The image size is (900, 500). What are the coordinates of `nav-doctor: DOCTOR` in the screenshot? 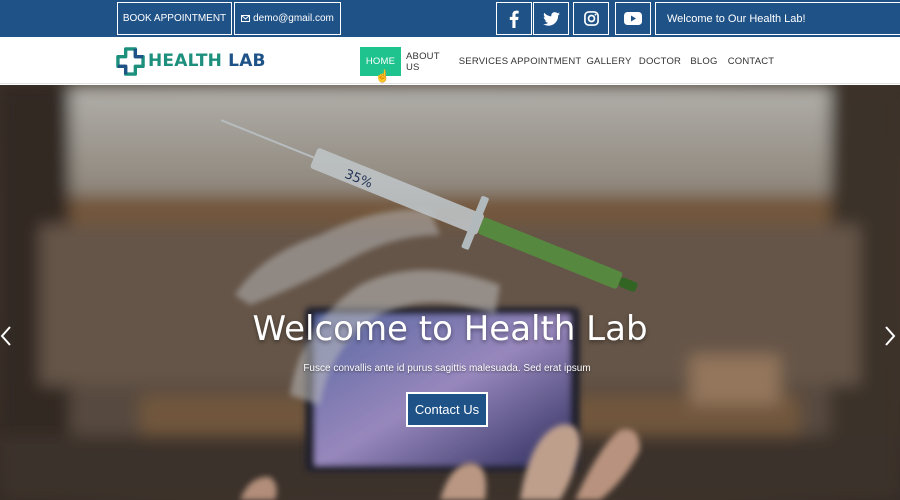 It's located at (660, 61).